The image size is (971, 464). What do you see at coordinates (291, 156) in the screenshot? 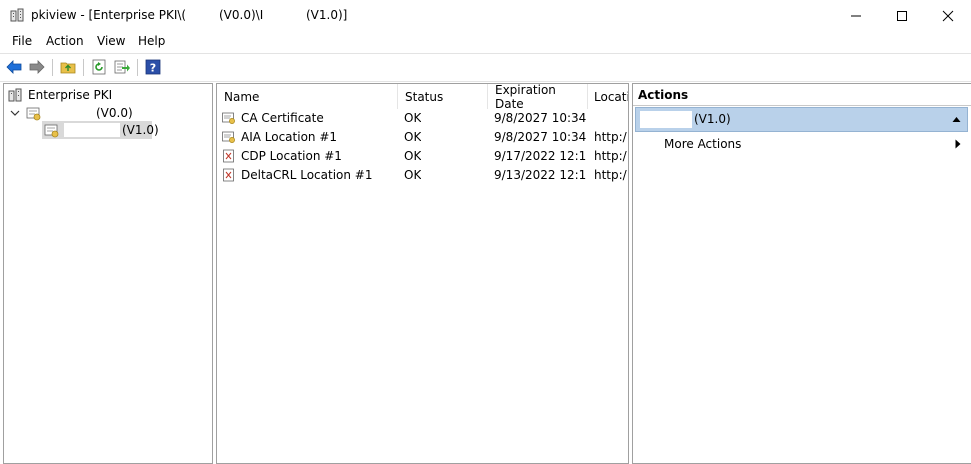
I see `row-name: CDP Location #1` at bounding box center [291, 156].